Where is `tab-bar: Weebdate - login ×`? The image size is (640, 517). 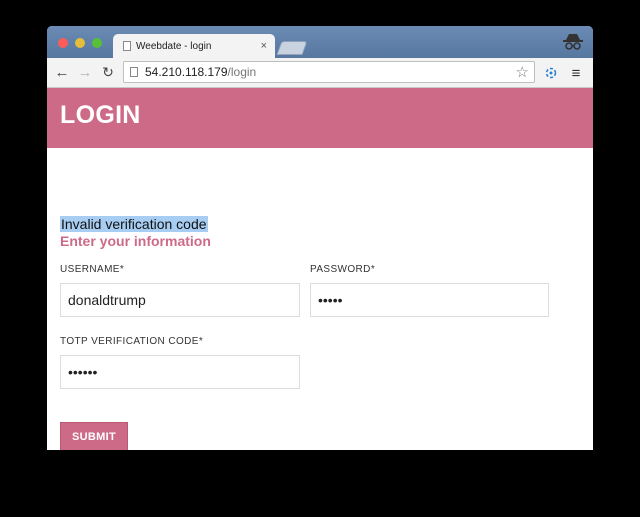
tab-bar: Weebdate - login × is located at coordinates (320, 42).